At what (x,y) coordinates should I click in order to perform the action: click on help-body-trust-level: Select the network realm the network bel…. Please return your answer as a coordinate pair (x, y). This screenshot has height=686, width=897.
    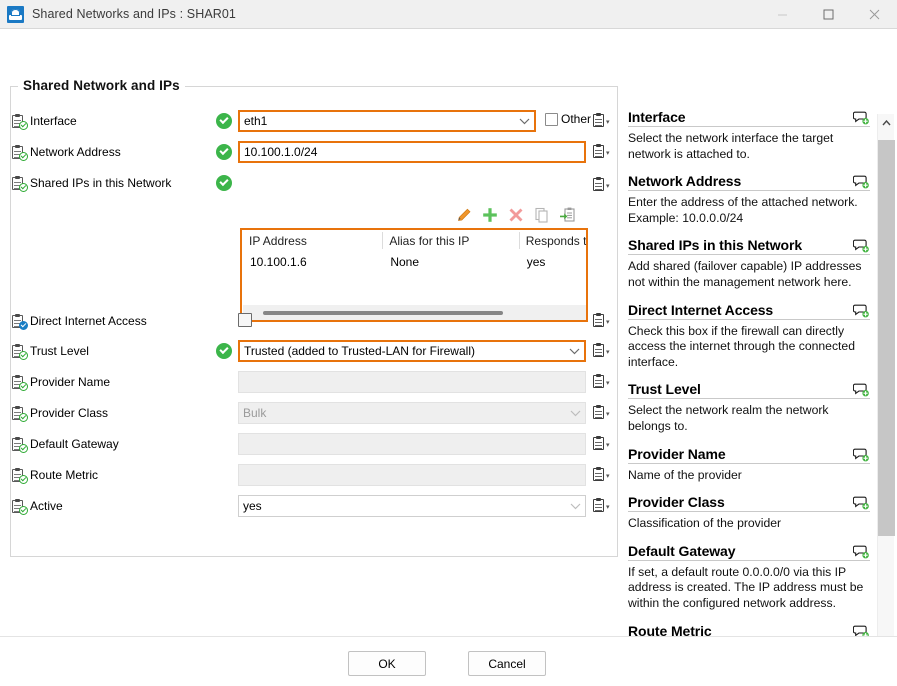
    Looking at the image, I should click on (728, 418).